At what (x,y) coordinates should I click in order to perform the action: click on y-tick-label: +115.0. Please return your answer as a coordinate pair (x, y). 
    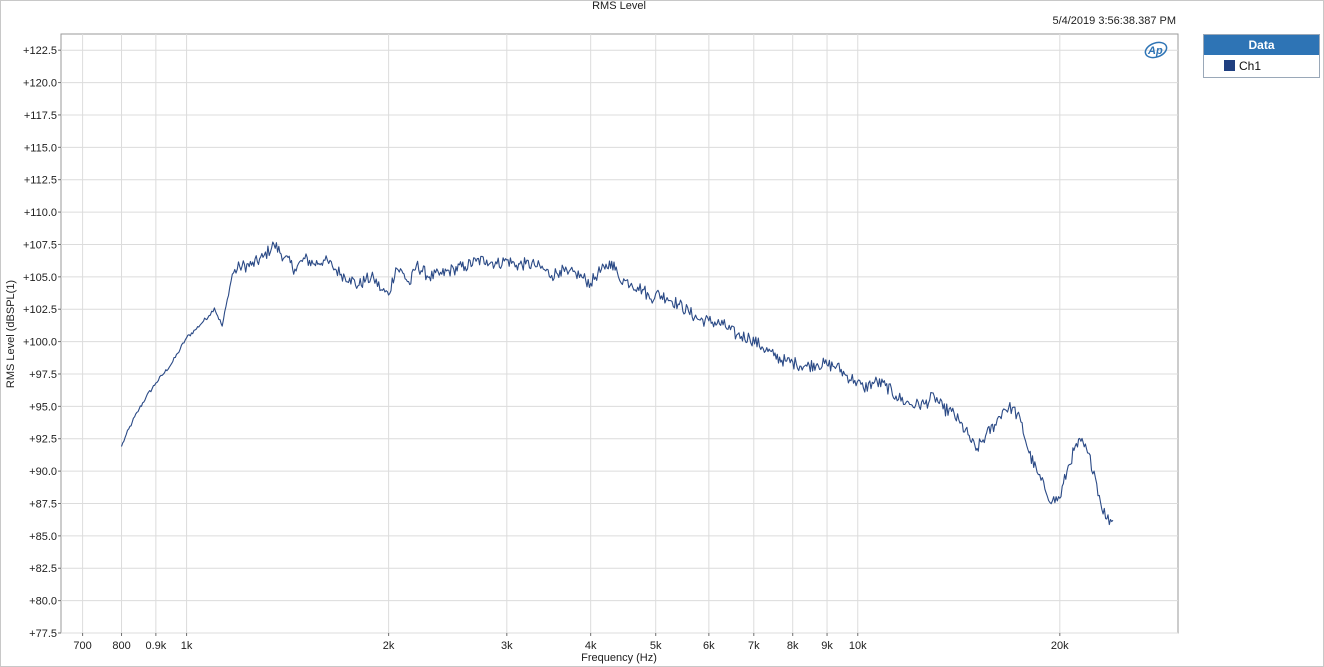
    Looking at the image, I should click on (40, 148).